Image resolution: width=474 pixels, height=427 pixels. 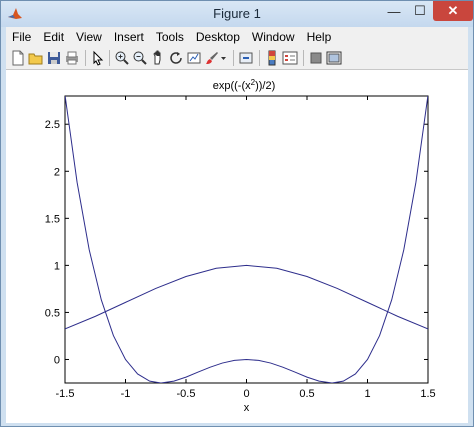 I want to click on y-tick-label: 1.5, so click(x=52, y=219).